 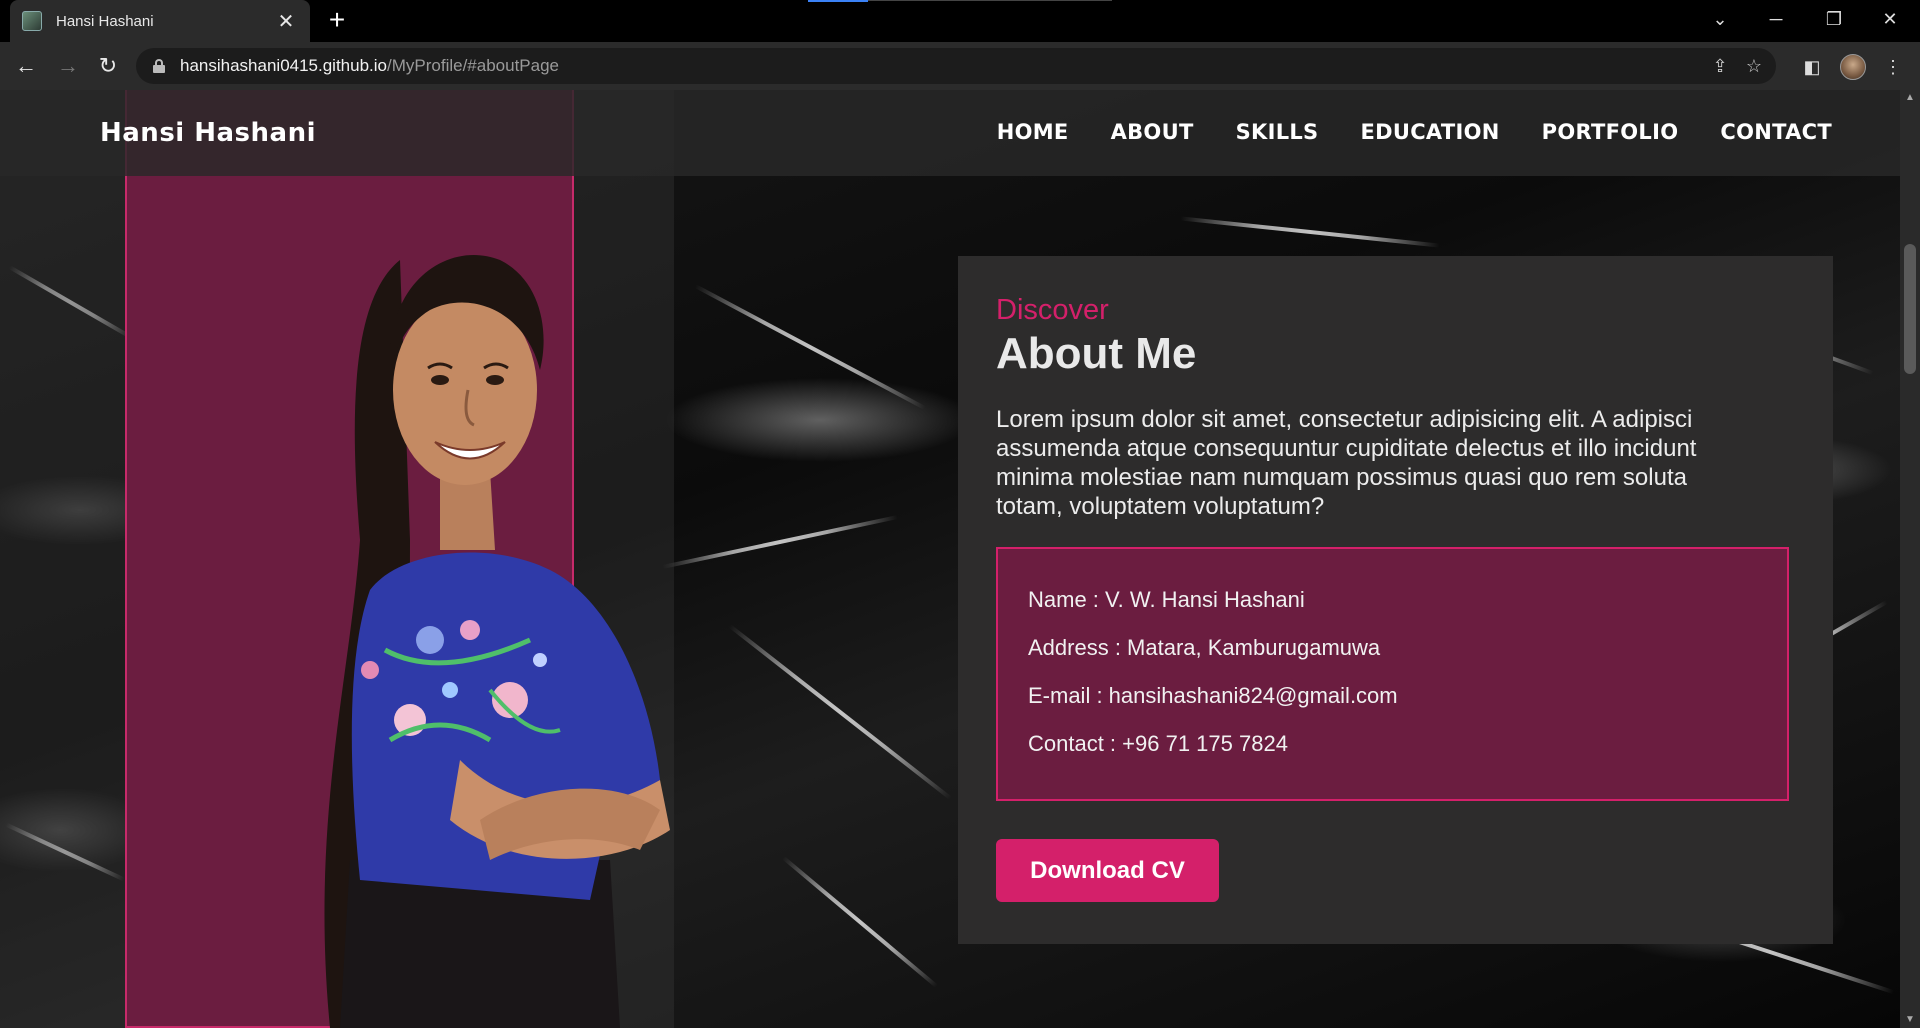 I want to click on info-email: E-mail : hansihashani824@gmail.com, so click(x=1213, y=695).